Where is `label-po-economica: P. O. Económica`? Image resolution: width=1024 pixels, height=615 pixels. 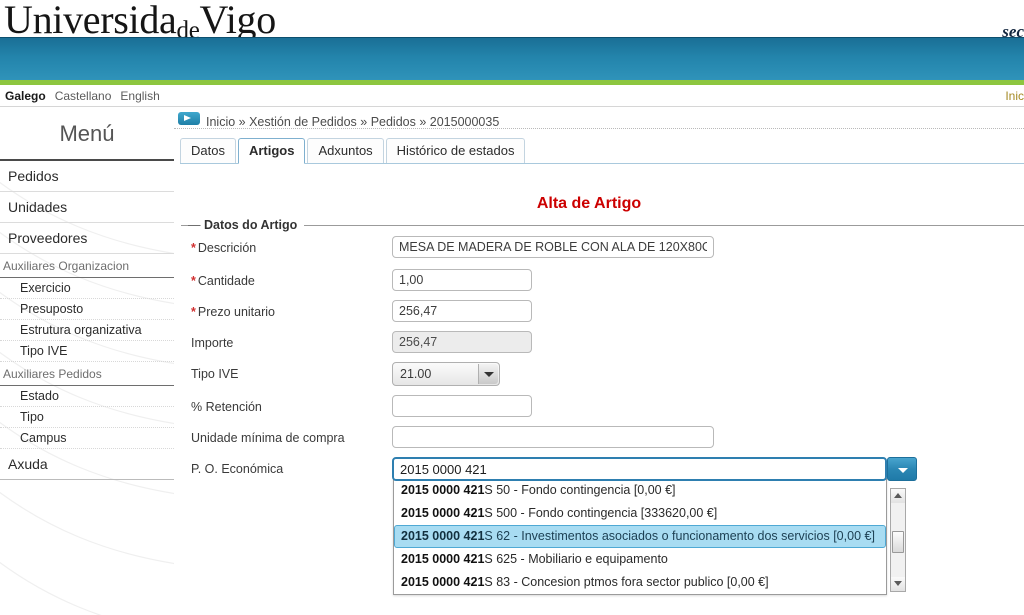
label-po-economica: P. O. Económica is located at coordinates (237, 469).